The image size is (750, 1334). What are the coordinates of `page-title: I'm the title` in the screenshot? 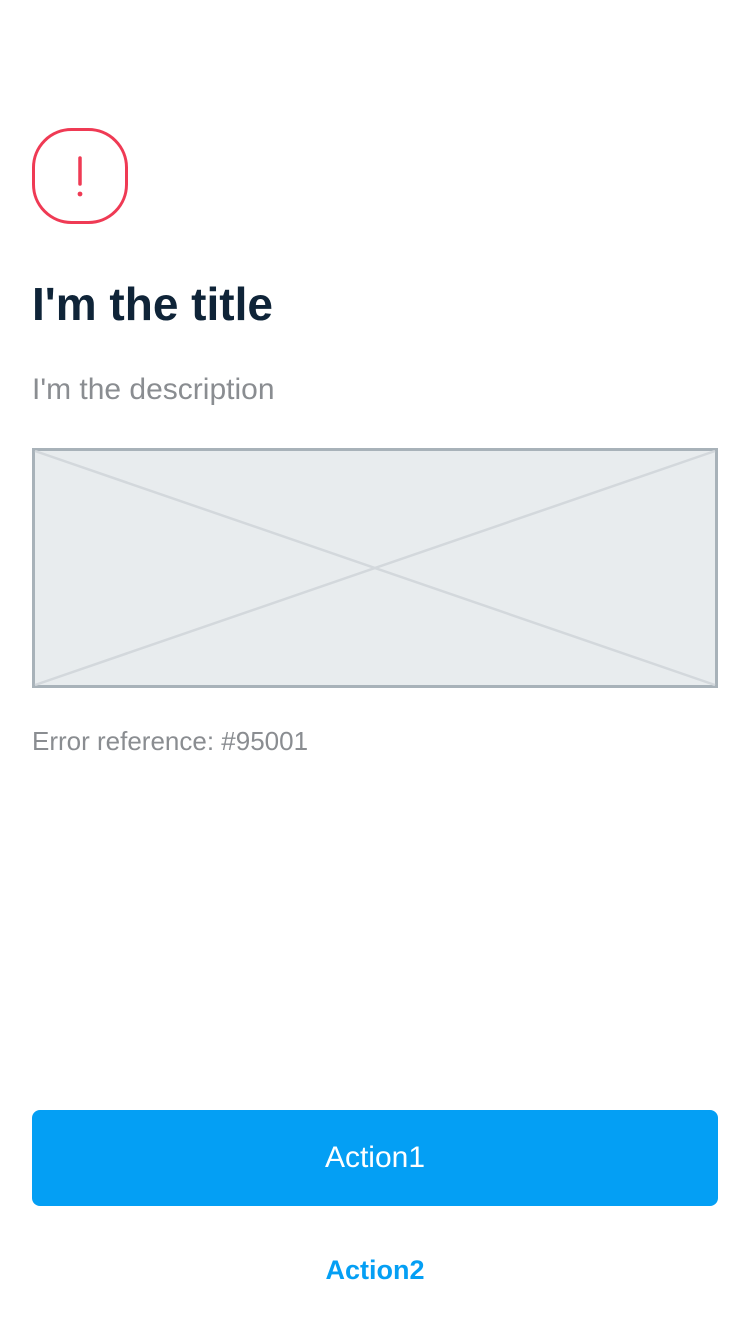 It's located at (152, 304).